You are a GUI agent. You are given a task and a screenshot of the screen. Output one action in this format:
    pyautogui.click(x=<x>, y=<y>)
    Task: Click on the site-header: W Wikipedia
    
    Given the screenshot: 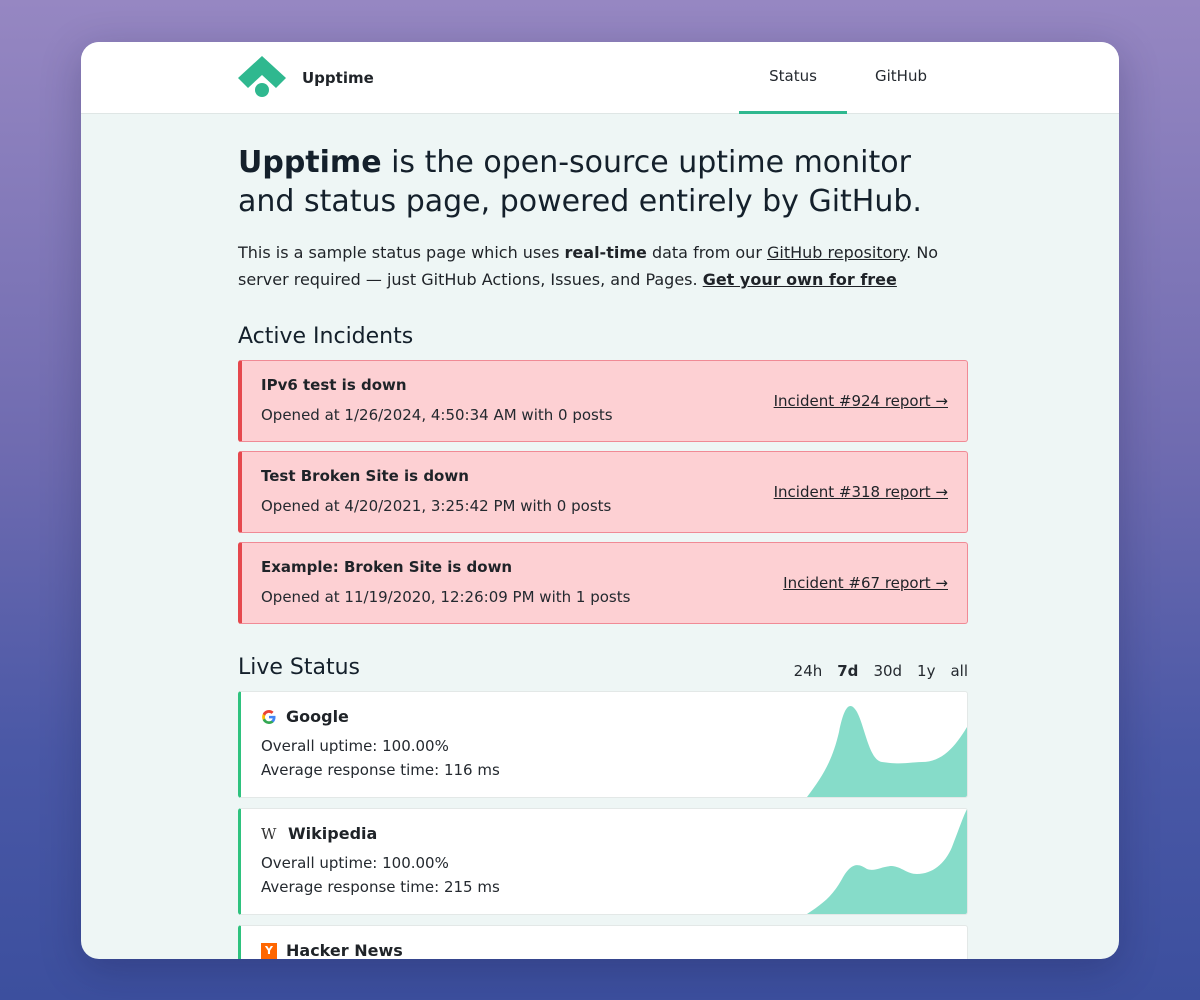 What is the action you would take?
    pyautogui.click(x=319, y=833)
    